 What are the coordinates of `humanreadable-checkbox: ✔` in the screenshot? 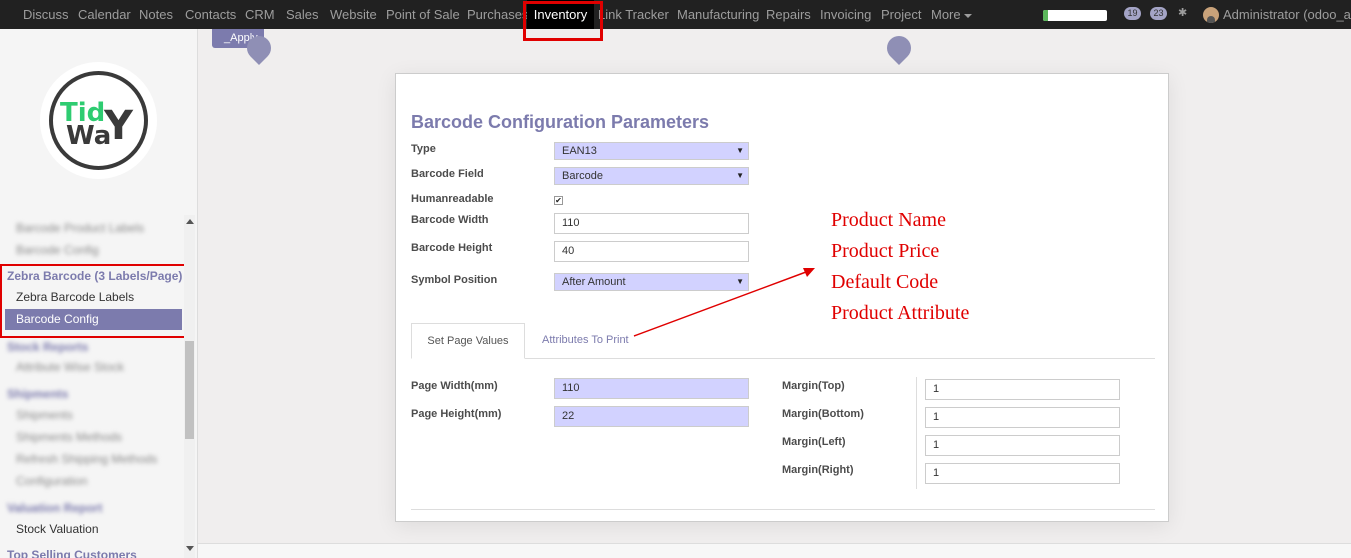 It's located at (558, 200).